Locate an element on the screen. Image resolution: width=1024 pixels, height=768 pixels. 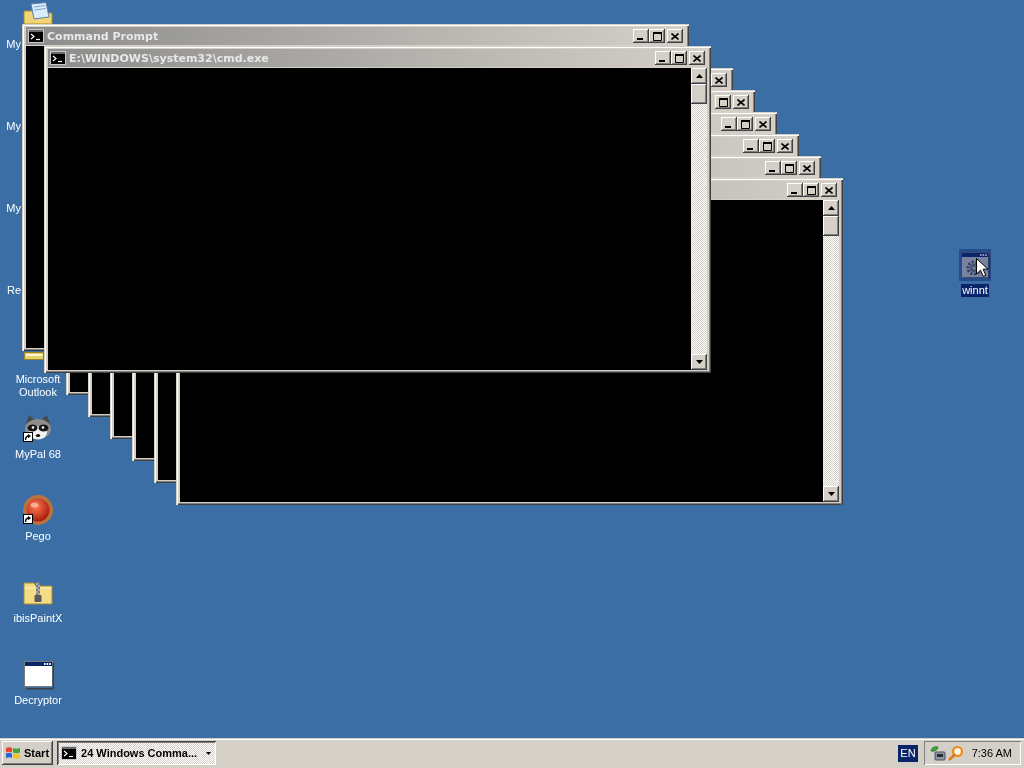
mouse-pointer-icon is located at coordinates (982, 267).